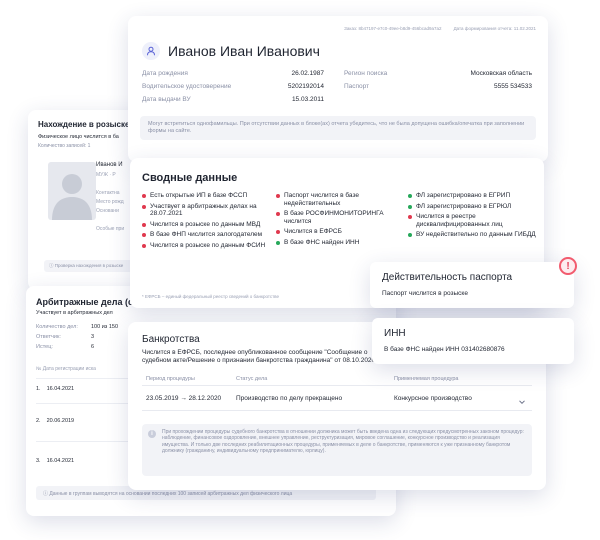 The width and height of the screenshot is (600, 540). I want to click on field-value: 15.03.2011, so click(307, 99).